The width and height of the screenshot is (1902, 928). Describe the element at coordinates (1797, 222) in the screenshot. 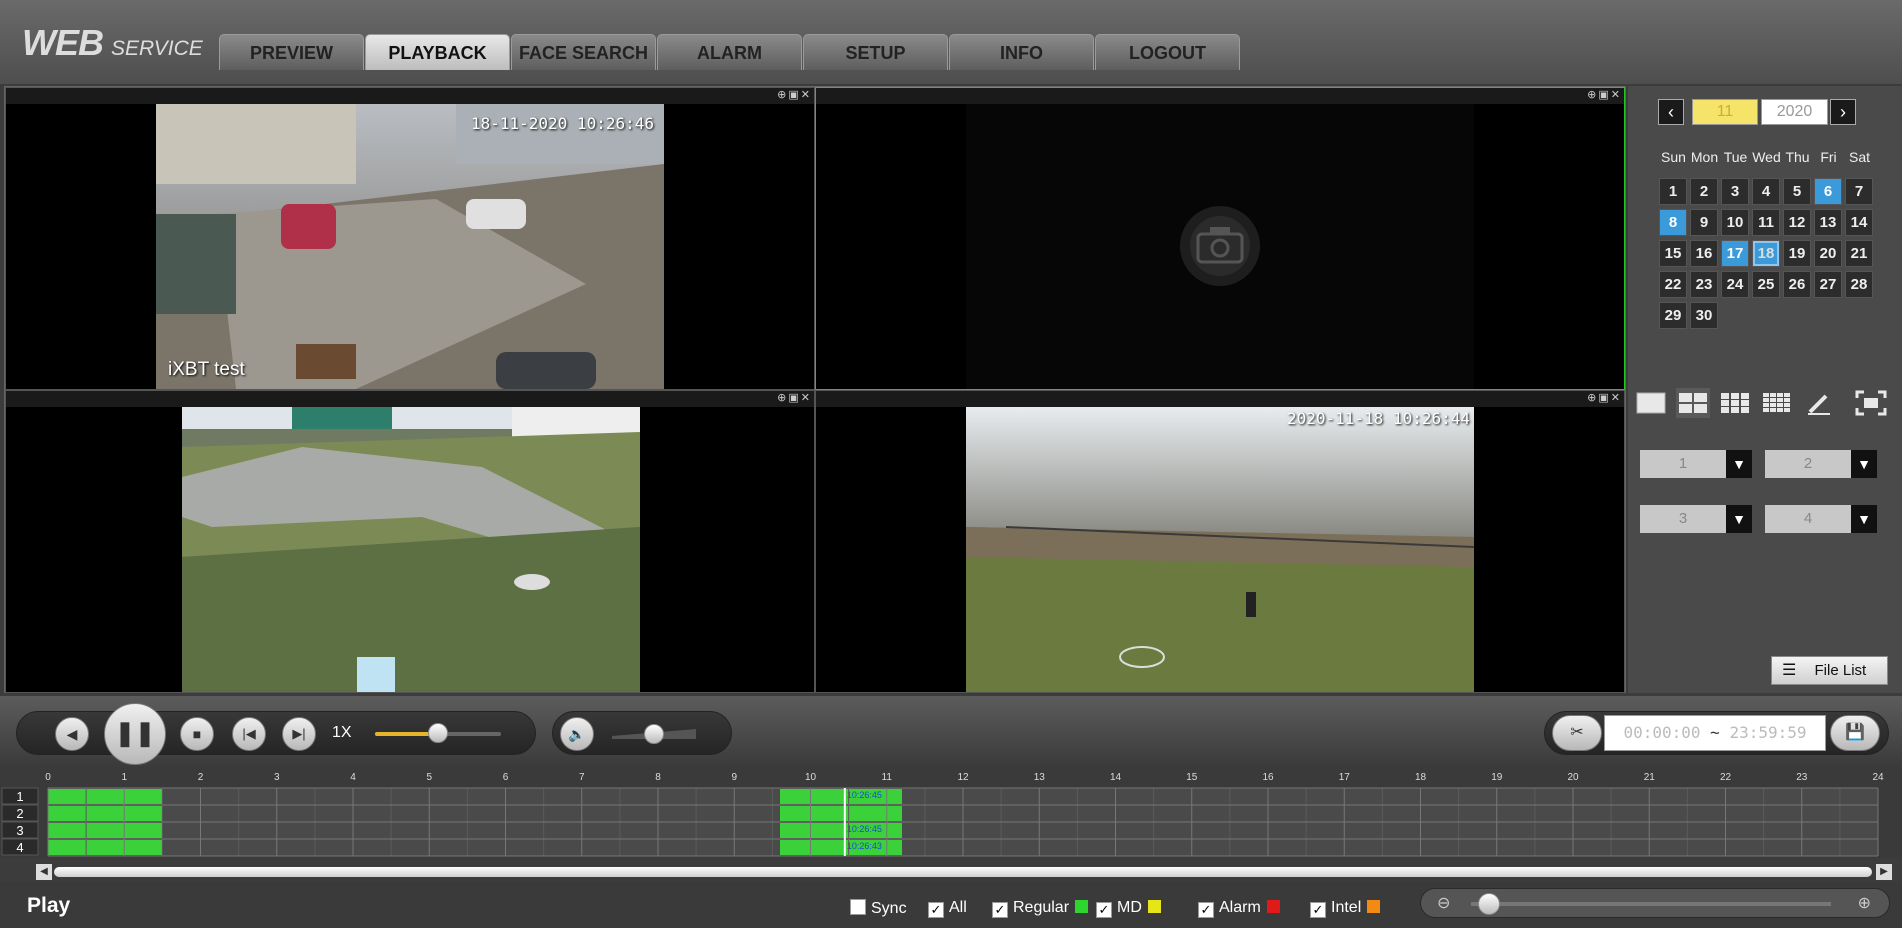

I see `calendar-day-12: 12` at that location.